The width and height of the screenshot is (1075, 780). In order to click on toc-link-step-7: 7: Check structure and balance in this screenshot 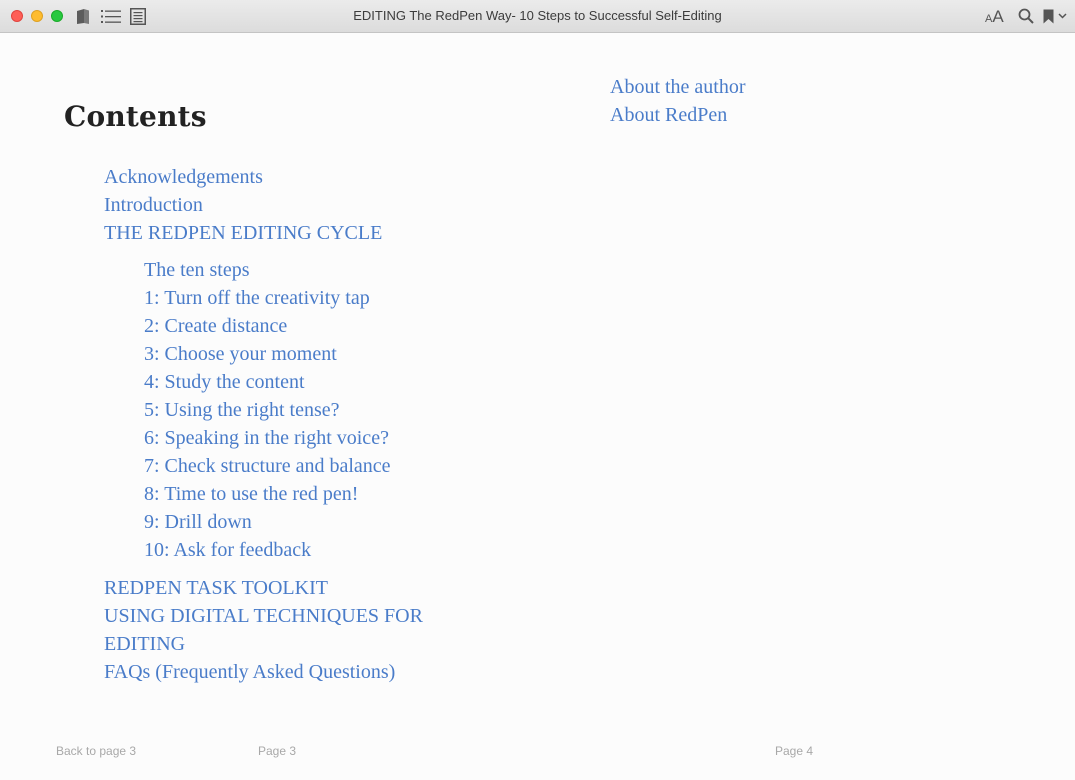, I will do `click(267, 466)`.